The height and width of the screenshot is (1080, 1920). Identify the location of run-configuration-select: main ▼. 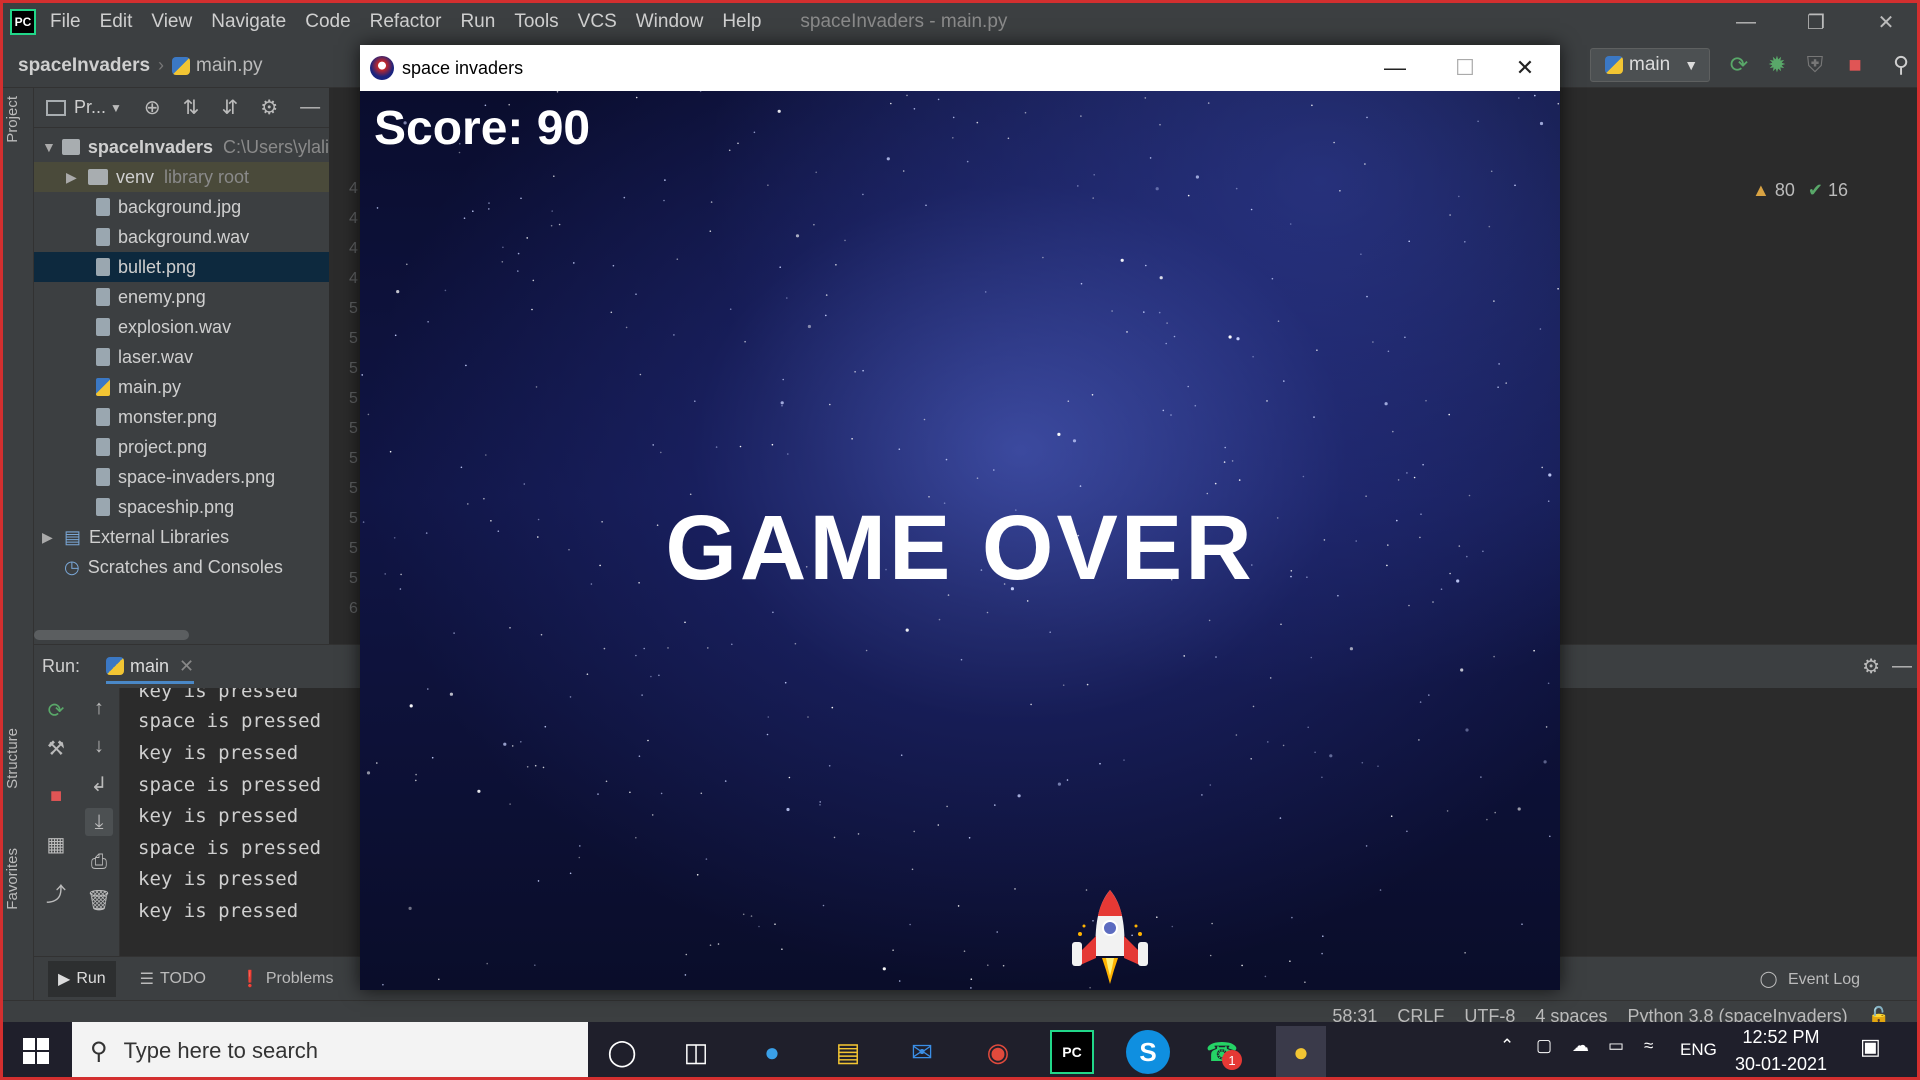
(1650, 65).